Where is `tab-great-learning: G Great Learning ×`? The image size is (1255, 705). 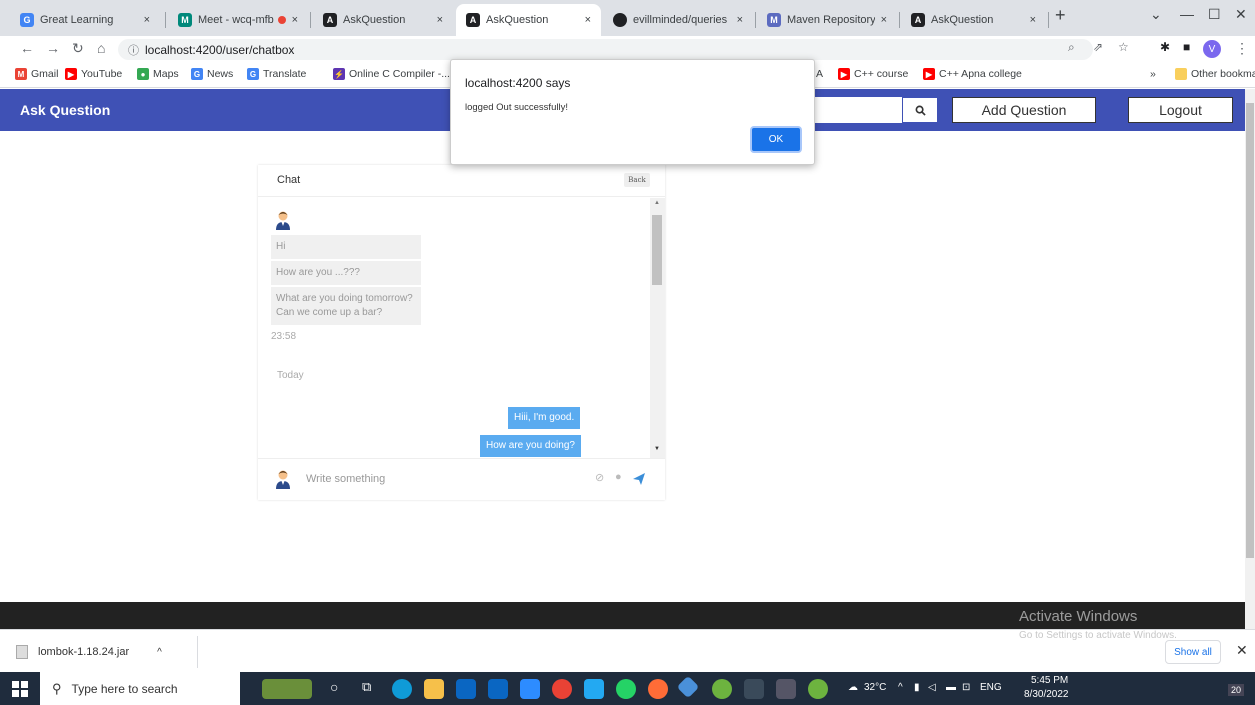
tab-great-learning: G Great Learning × is located at coordinates (85, 20).